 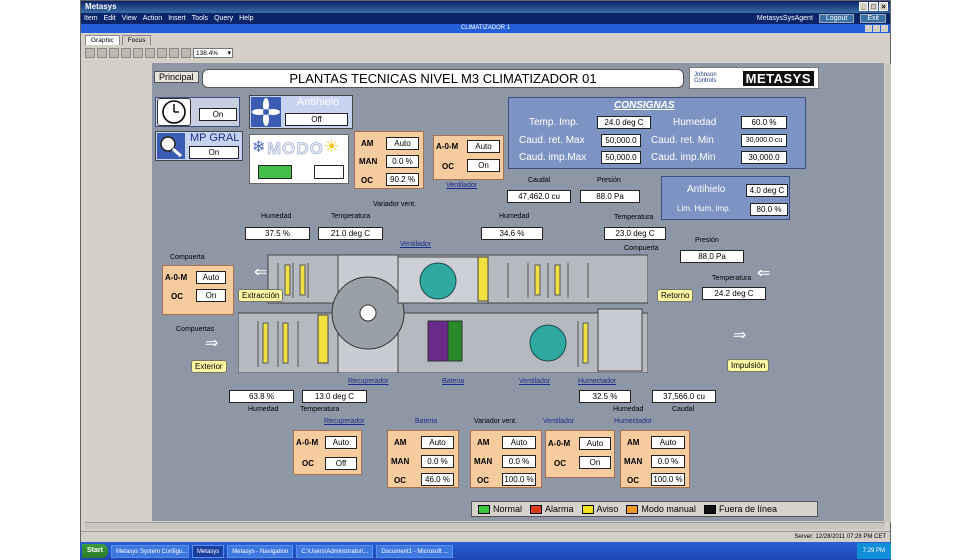 What do you see at coordinates (426, 421) in the screenshot?
I see `bateria-panel-caption: Bateria` at bounding box center [426, 421].